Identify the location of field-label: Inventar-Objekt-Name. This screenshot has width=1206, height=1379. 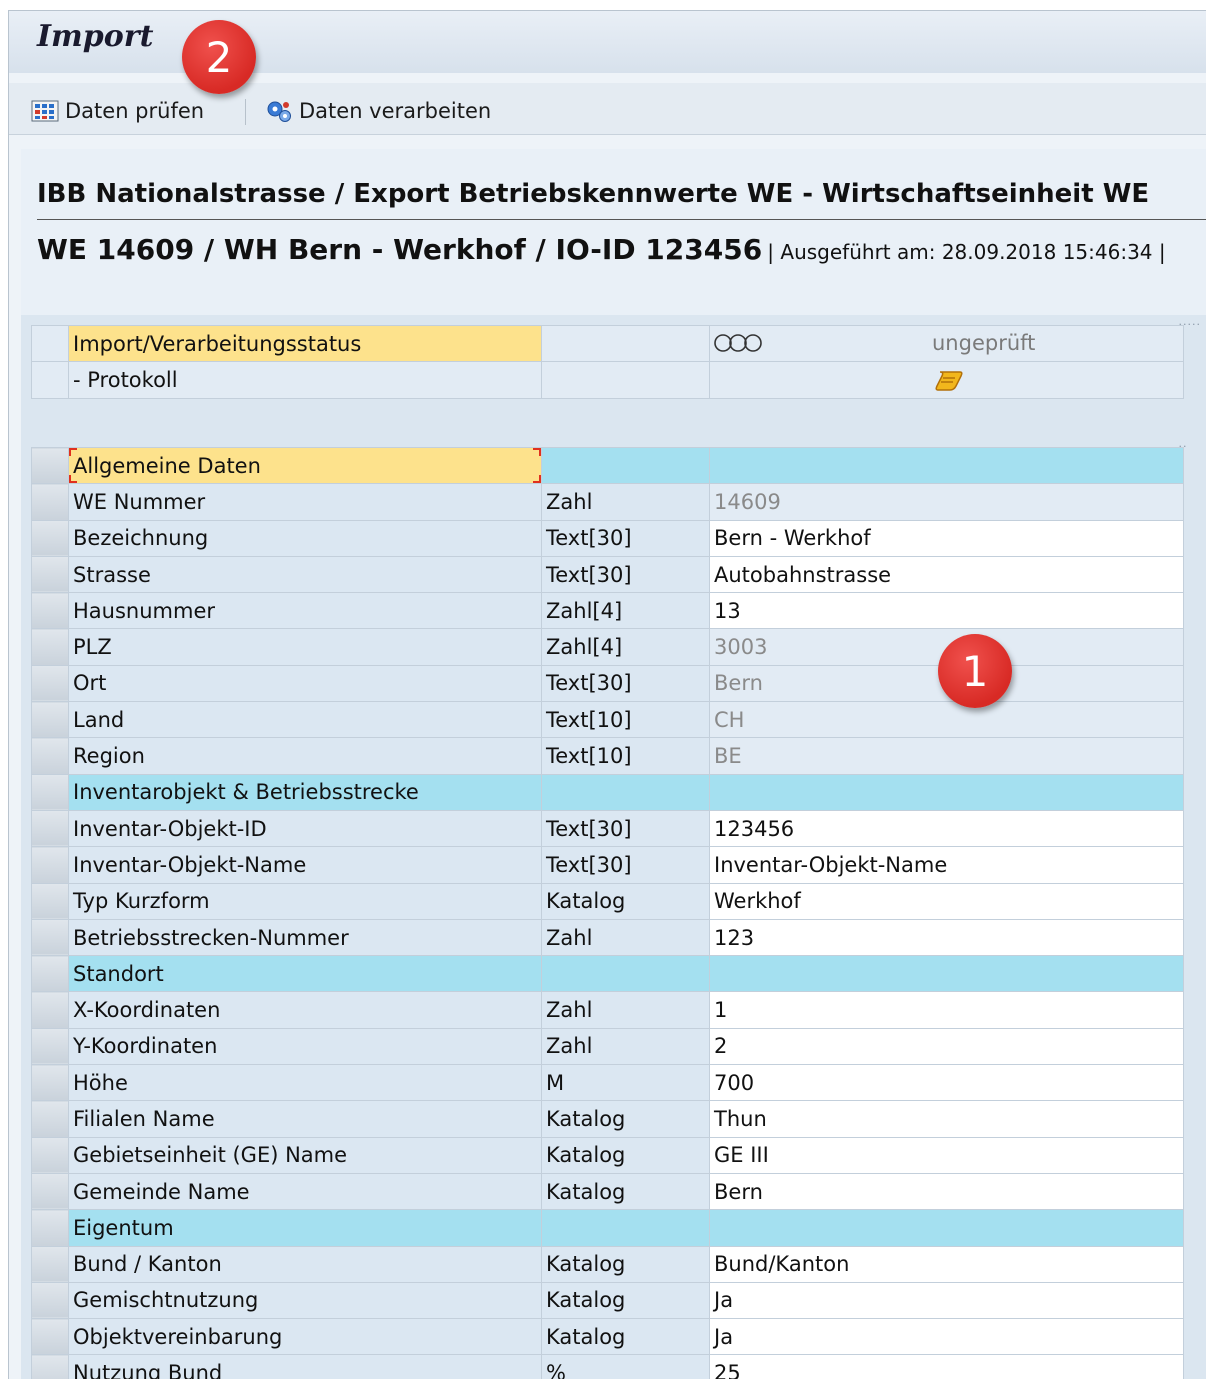
(305, 865).